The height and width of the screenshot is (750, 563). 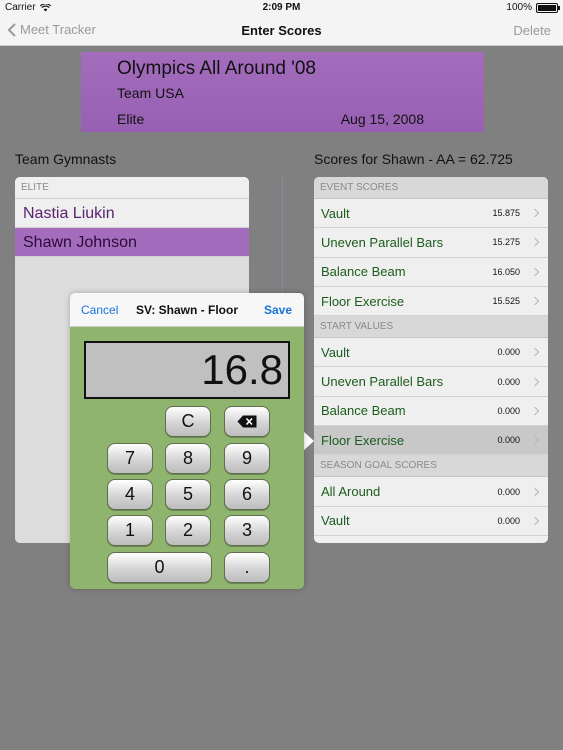 I want to click on score-display: 16.8, so click(x=187, y=370).